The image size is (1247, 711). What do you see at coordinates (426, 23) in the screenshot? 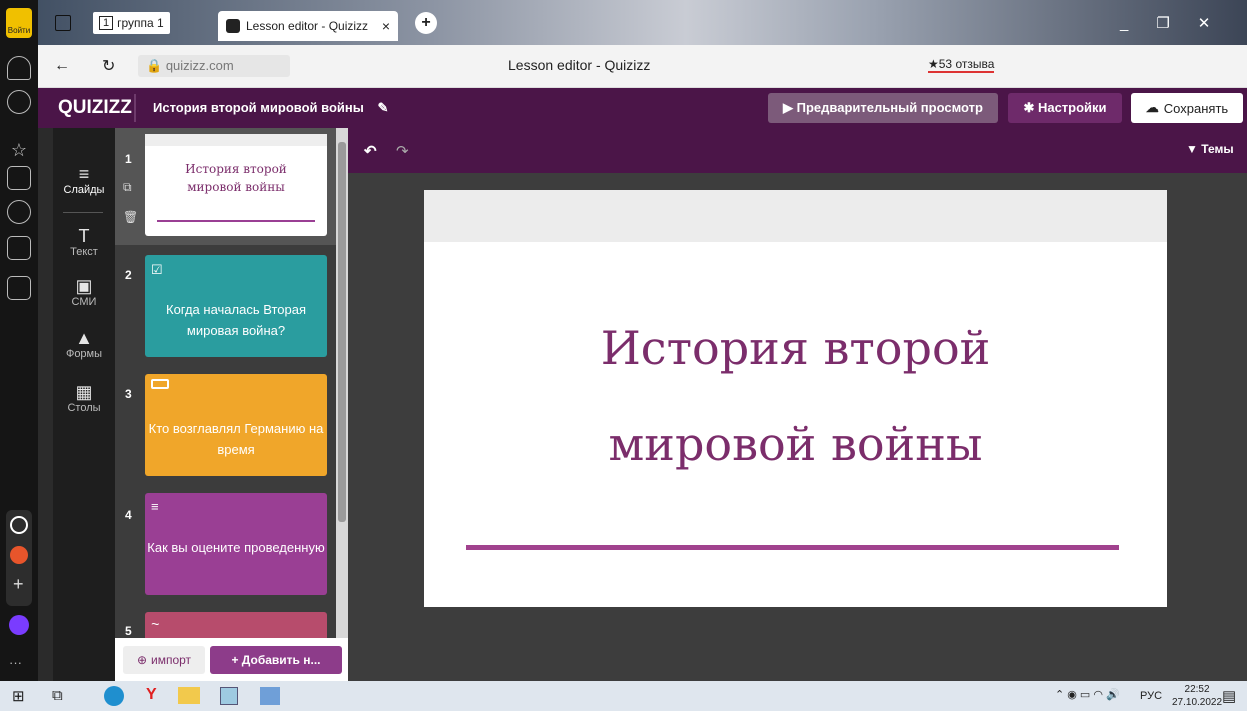
I see `new-tab-icon: +` at bounding box center [426, 23].